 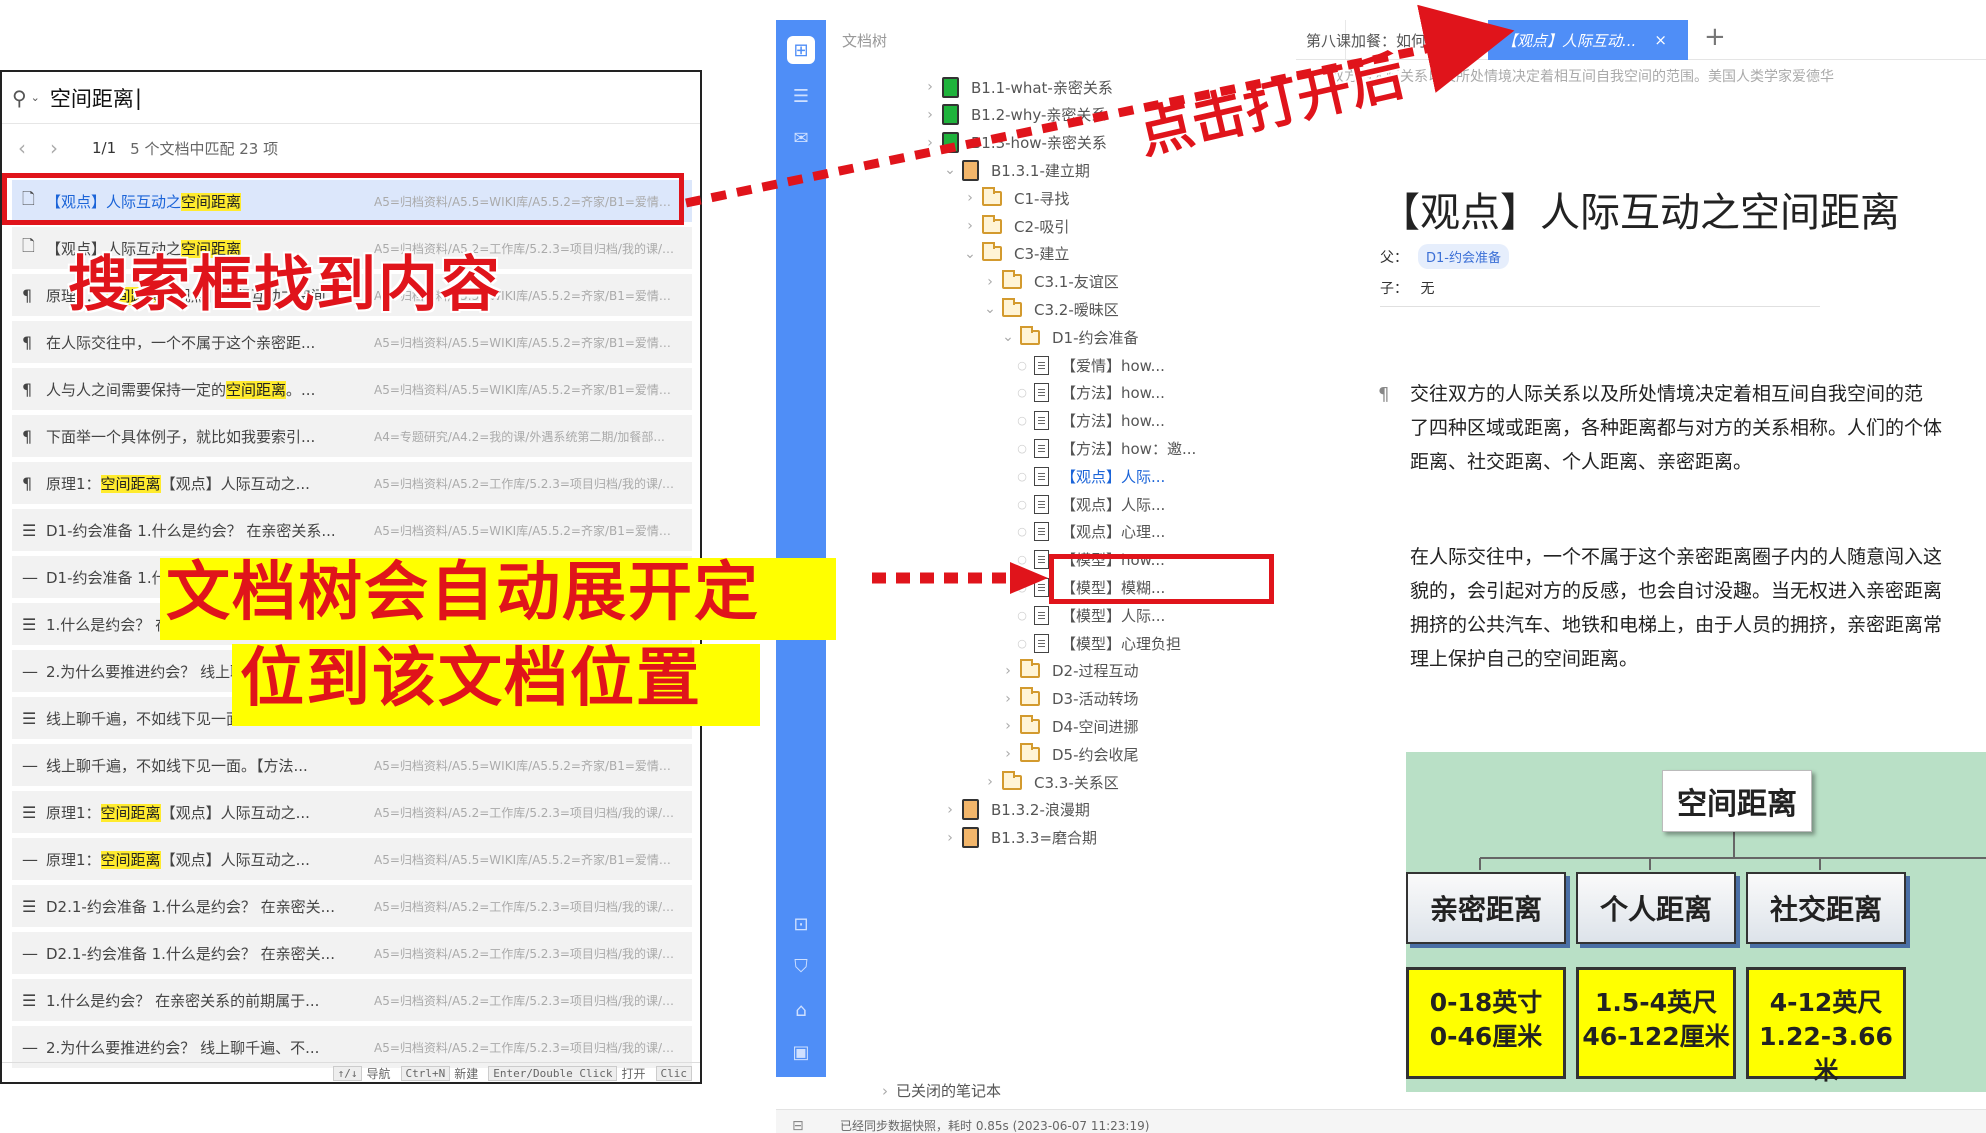 What do you see at coordinates (498, 599) in the screenshot?
I see `annotation-tree-line1: 文档树会自动展开定` at bounding box center [498, 599].